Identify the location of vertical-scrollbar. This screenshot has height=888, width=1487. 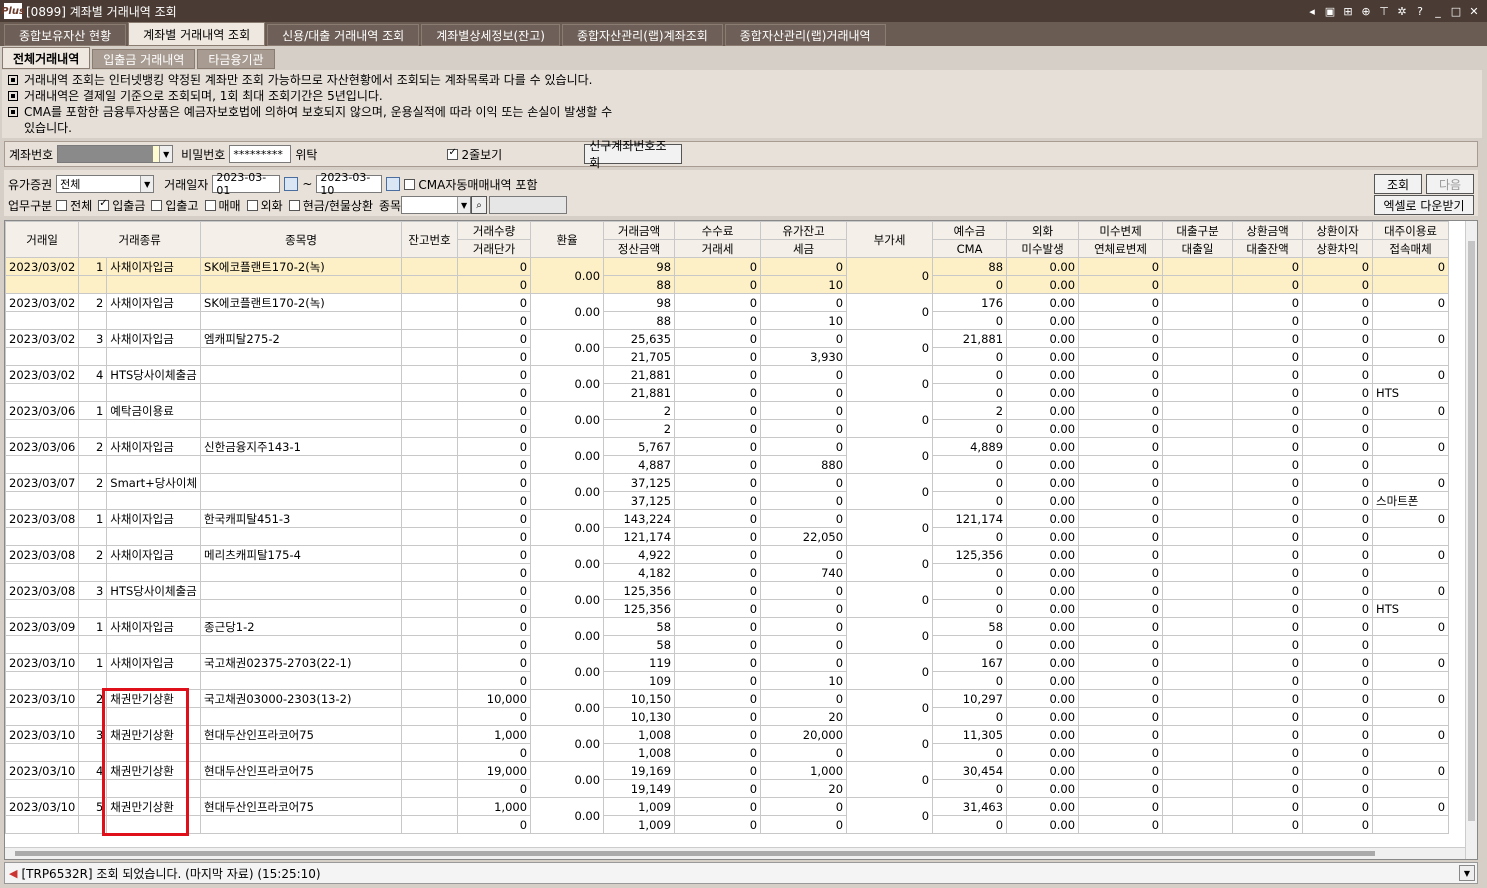
(1471, 540).